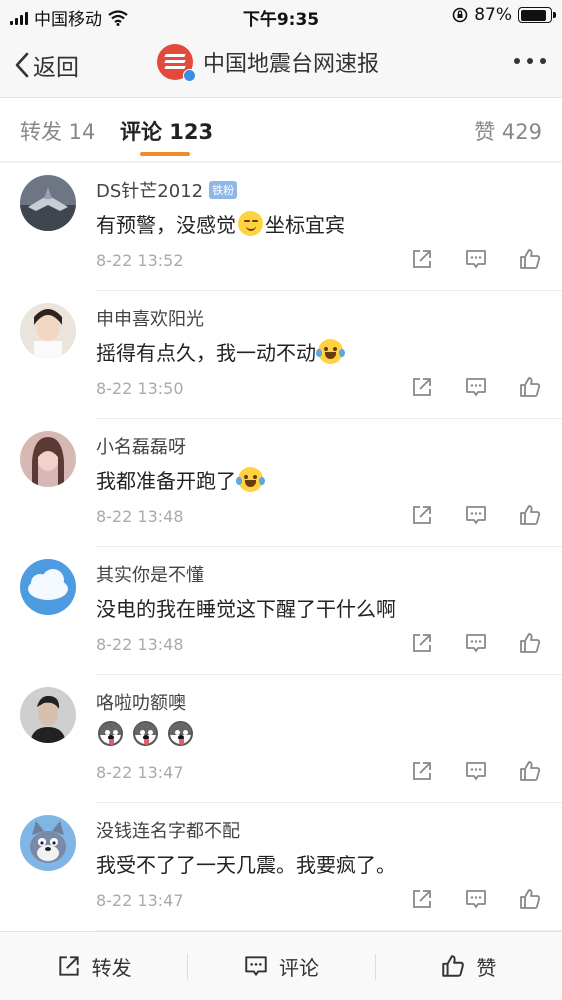 Image resolution: width=562 pixels, height=1000 pixels. What do you see at coordinates (281, 739) in the screenshot?
I see `comment-item: 咯啦叻额噢 8-22 13:47` at bounding box center [281, 739].